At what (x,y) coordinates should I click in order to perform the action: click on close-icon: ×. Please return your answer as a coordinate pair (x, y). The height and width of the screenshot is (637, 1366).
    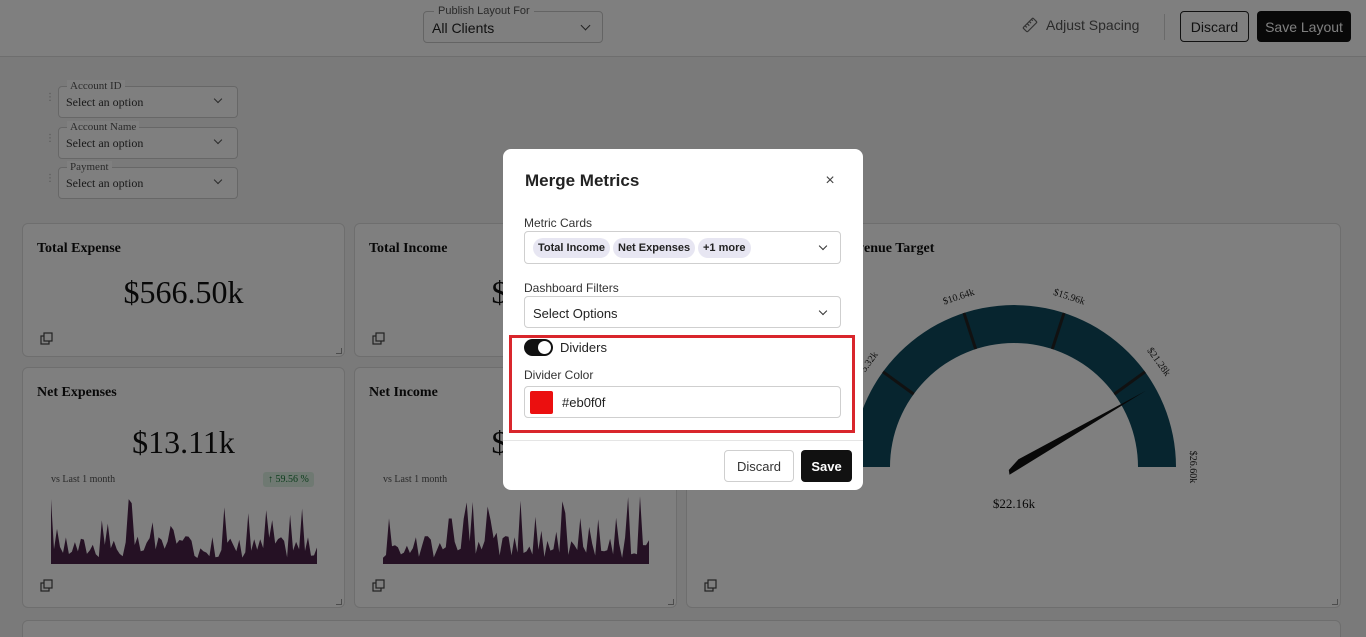
    Looking at the image, I should click on (830, 181).